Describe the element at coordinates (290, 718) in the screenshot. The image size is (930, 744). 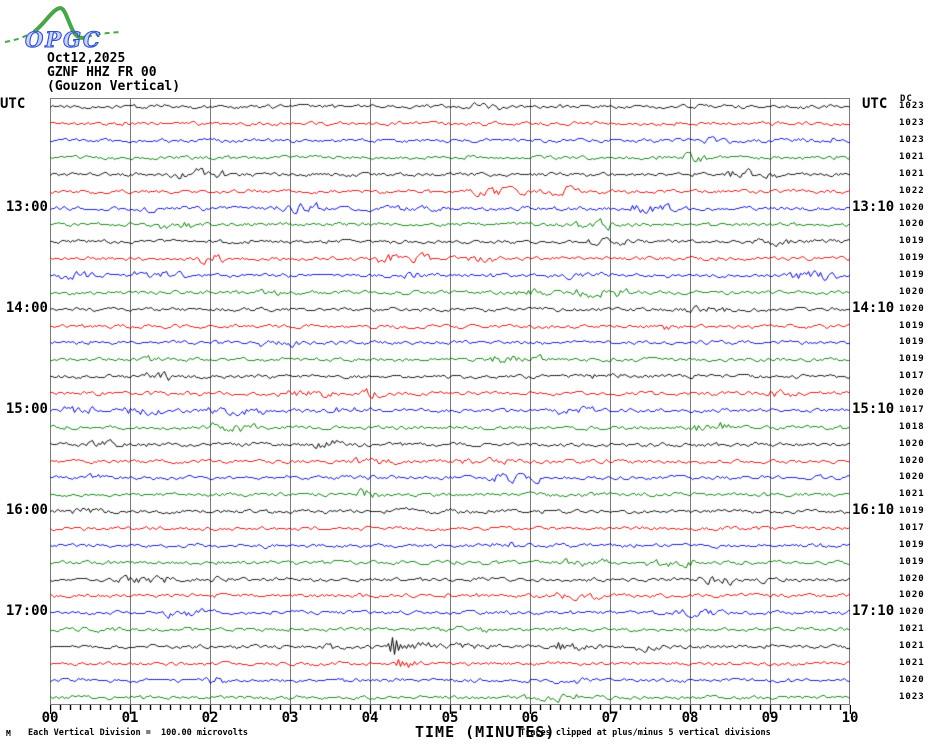
I see `time-tick-label: 03` at that location.